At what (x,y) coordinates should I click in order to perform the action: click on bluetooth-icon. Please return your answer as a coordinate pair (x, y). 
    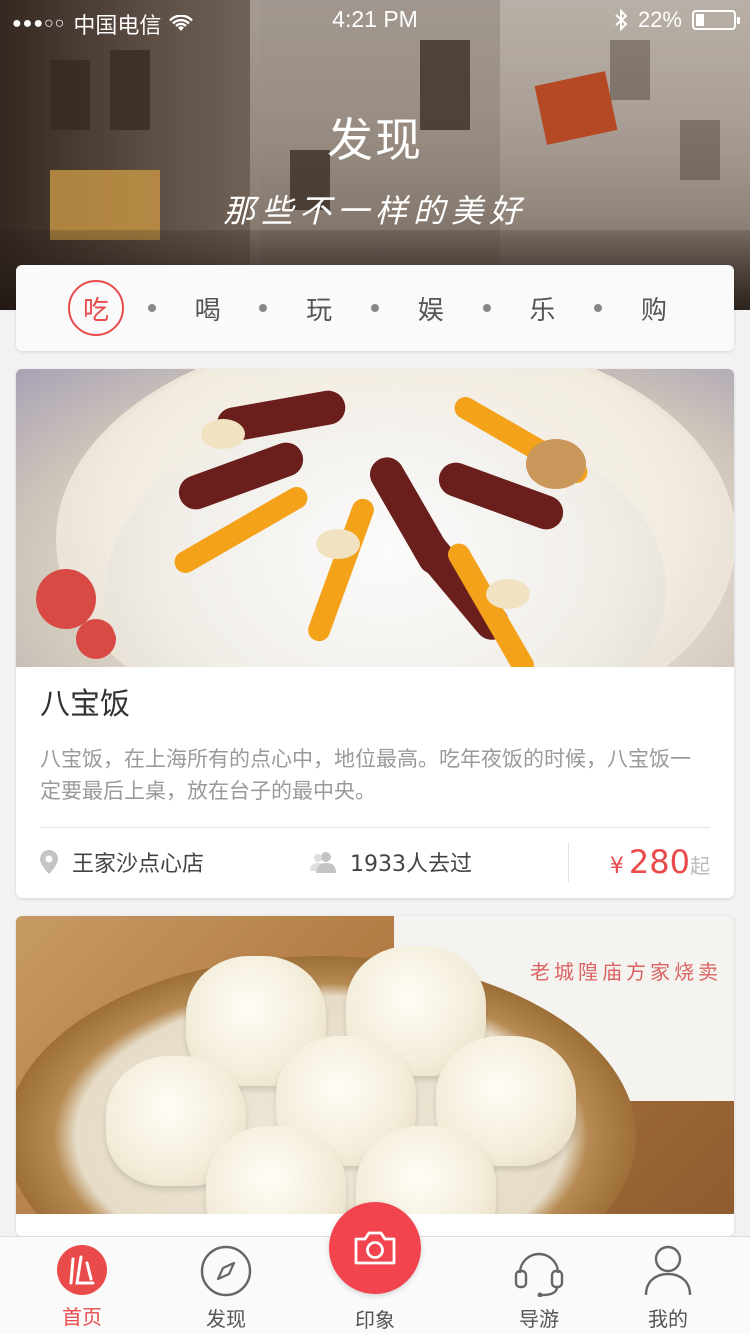
    Looking at the image, I should click on (621, 20).